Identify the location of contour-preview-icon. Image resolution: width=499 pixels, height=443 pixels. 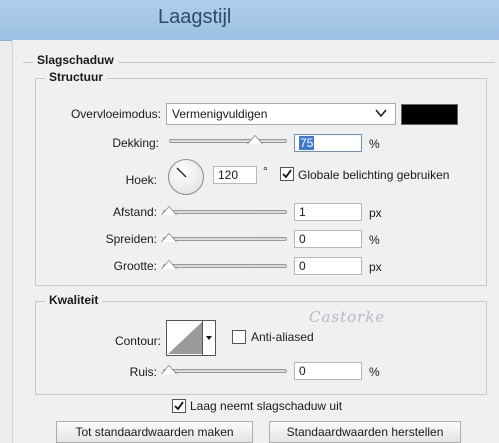
(185, 338).